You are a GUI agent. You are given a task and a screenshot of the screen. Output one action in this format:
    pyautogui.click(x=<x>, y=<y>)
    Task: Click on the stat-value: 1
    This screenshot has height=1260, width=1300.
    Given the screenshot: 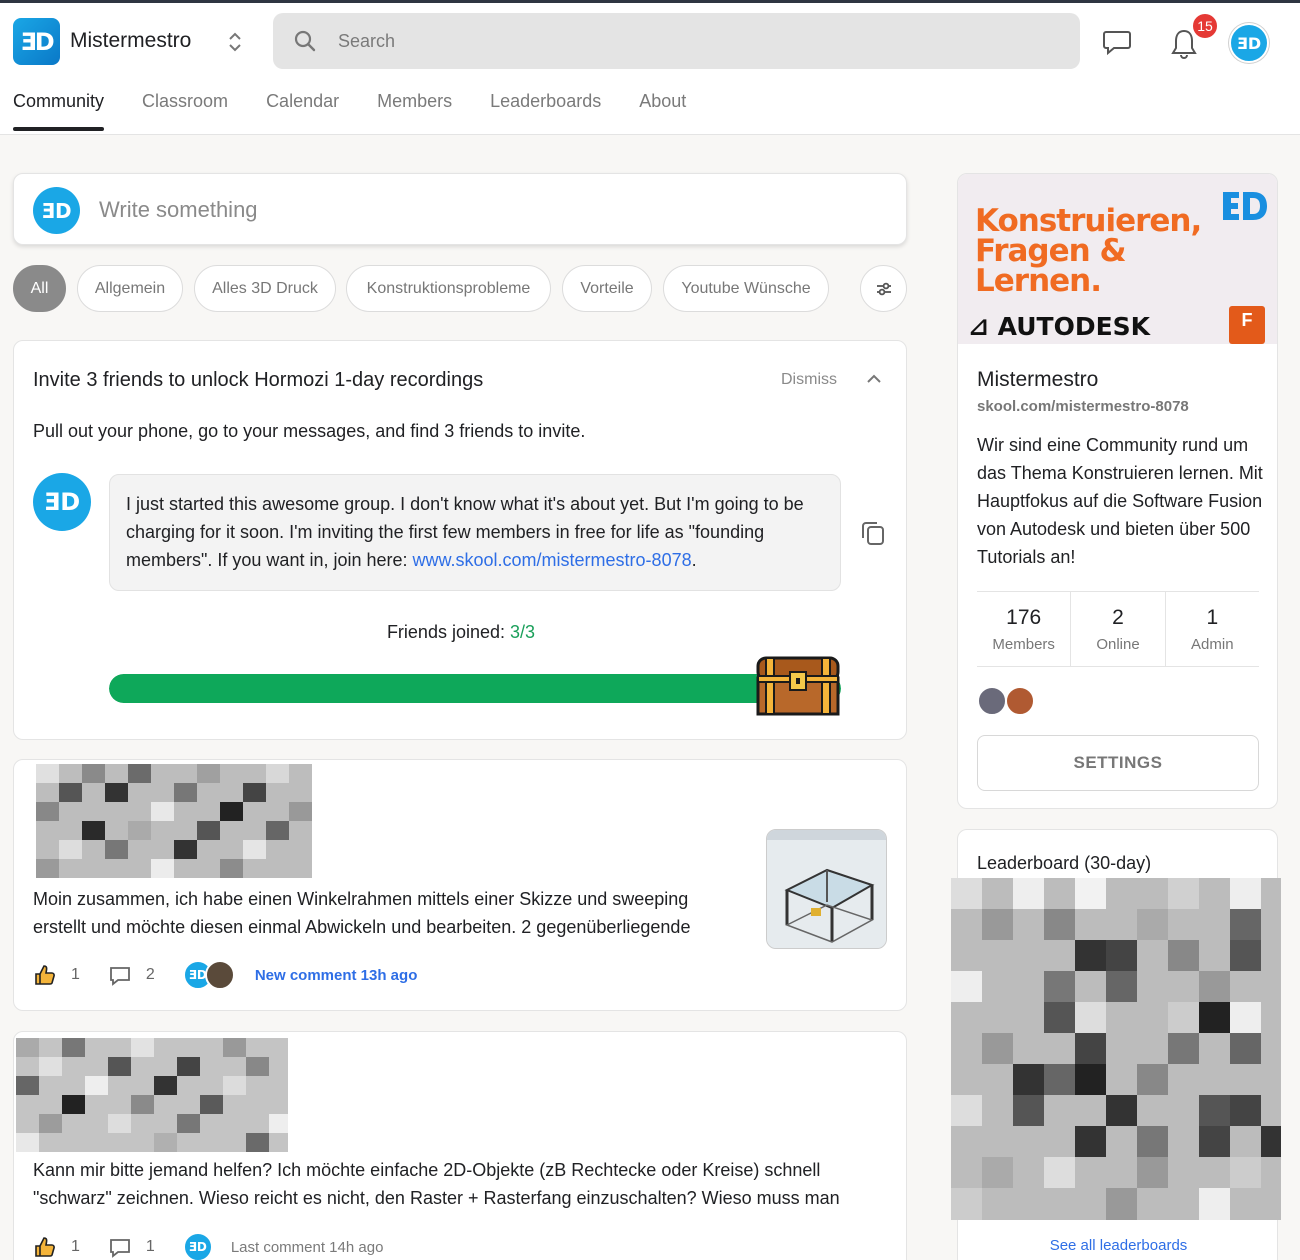 What is the action you would take?
    pyautogui.click(x=1212, y=617)
    